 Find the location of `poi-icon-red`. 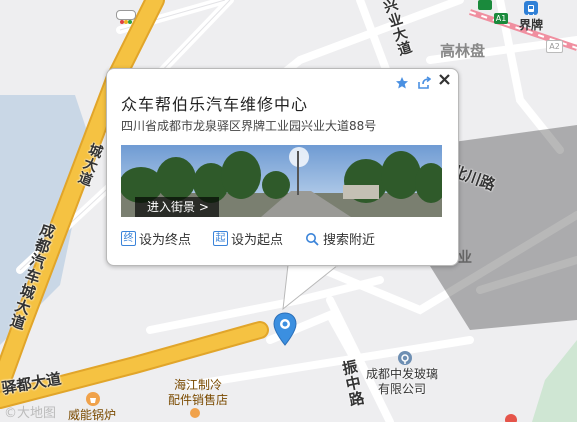

poi-icon-red is located at coordinates (511, 418).